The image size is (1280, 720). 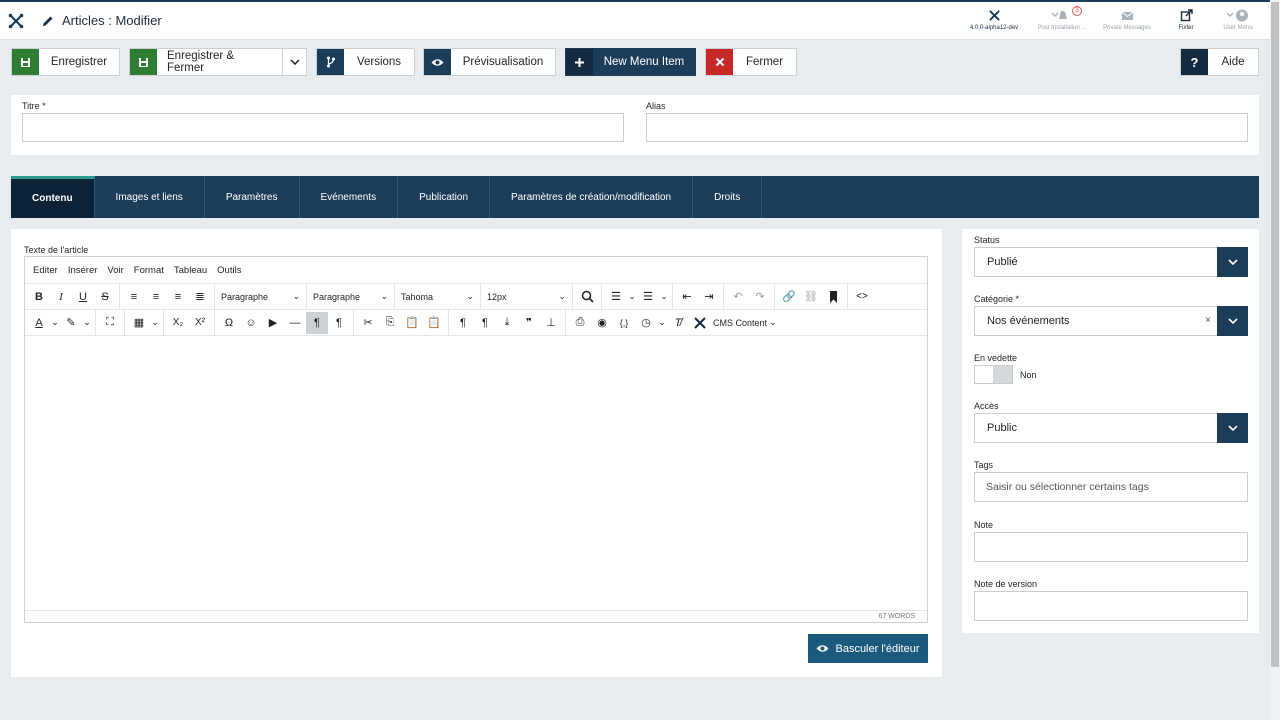 I want to click on special-character-icon: Ω, so click(x=229, y=323).